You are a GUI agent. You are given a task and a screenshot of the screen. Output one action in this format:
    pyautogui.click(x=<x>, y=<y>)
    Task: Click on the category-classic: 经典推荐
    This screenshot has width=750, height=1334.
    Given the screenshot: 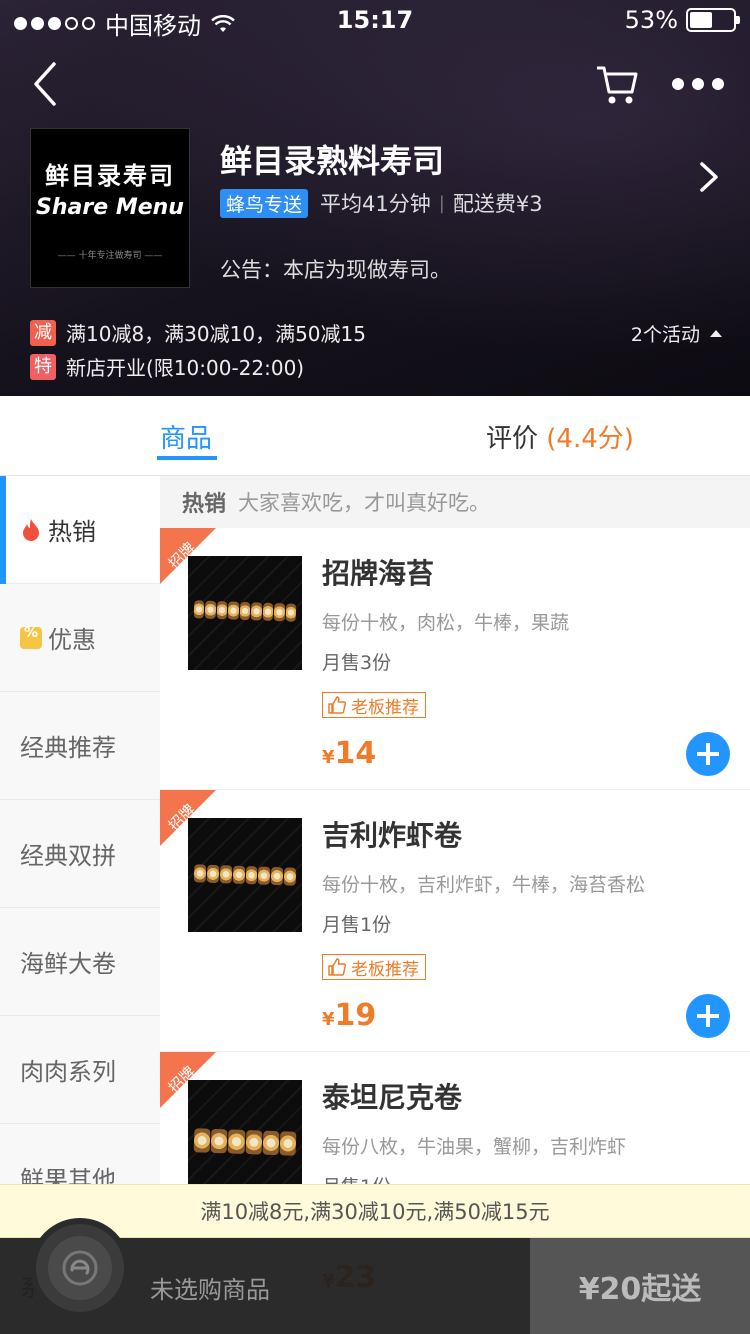 What is the action you would take?
    pyautogui.click(x=80, y=746)
    